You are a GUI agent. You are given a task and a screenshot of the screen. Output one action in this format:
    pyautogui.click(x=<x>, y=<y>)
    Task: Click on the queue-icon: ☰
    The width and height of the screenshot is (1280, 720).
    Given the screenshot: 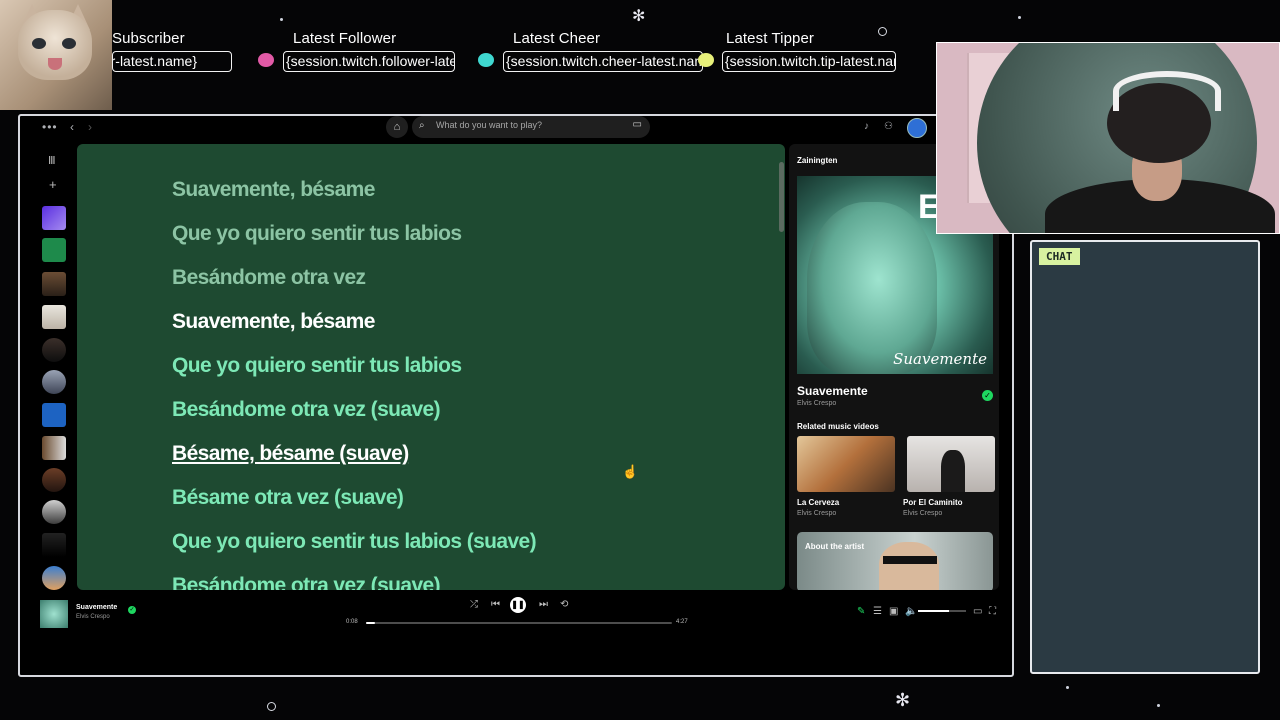 What is the action you would take?
    pyautogui.click(x=877, y=611)
    